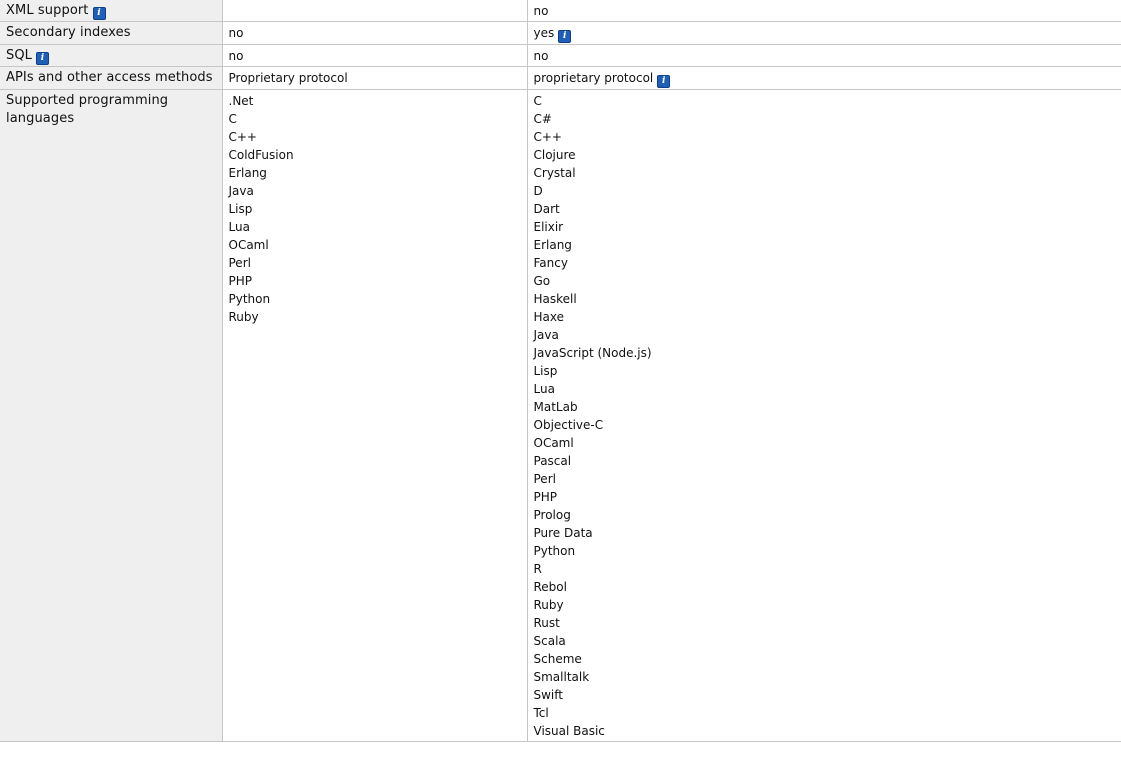 This screenshot has width=1121, height=761. What do you see at coordinates (549, 317) in the screenshot?
I see `language-item: Haxe` at bounding box center [549, 317].